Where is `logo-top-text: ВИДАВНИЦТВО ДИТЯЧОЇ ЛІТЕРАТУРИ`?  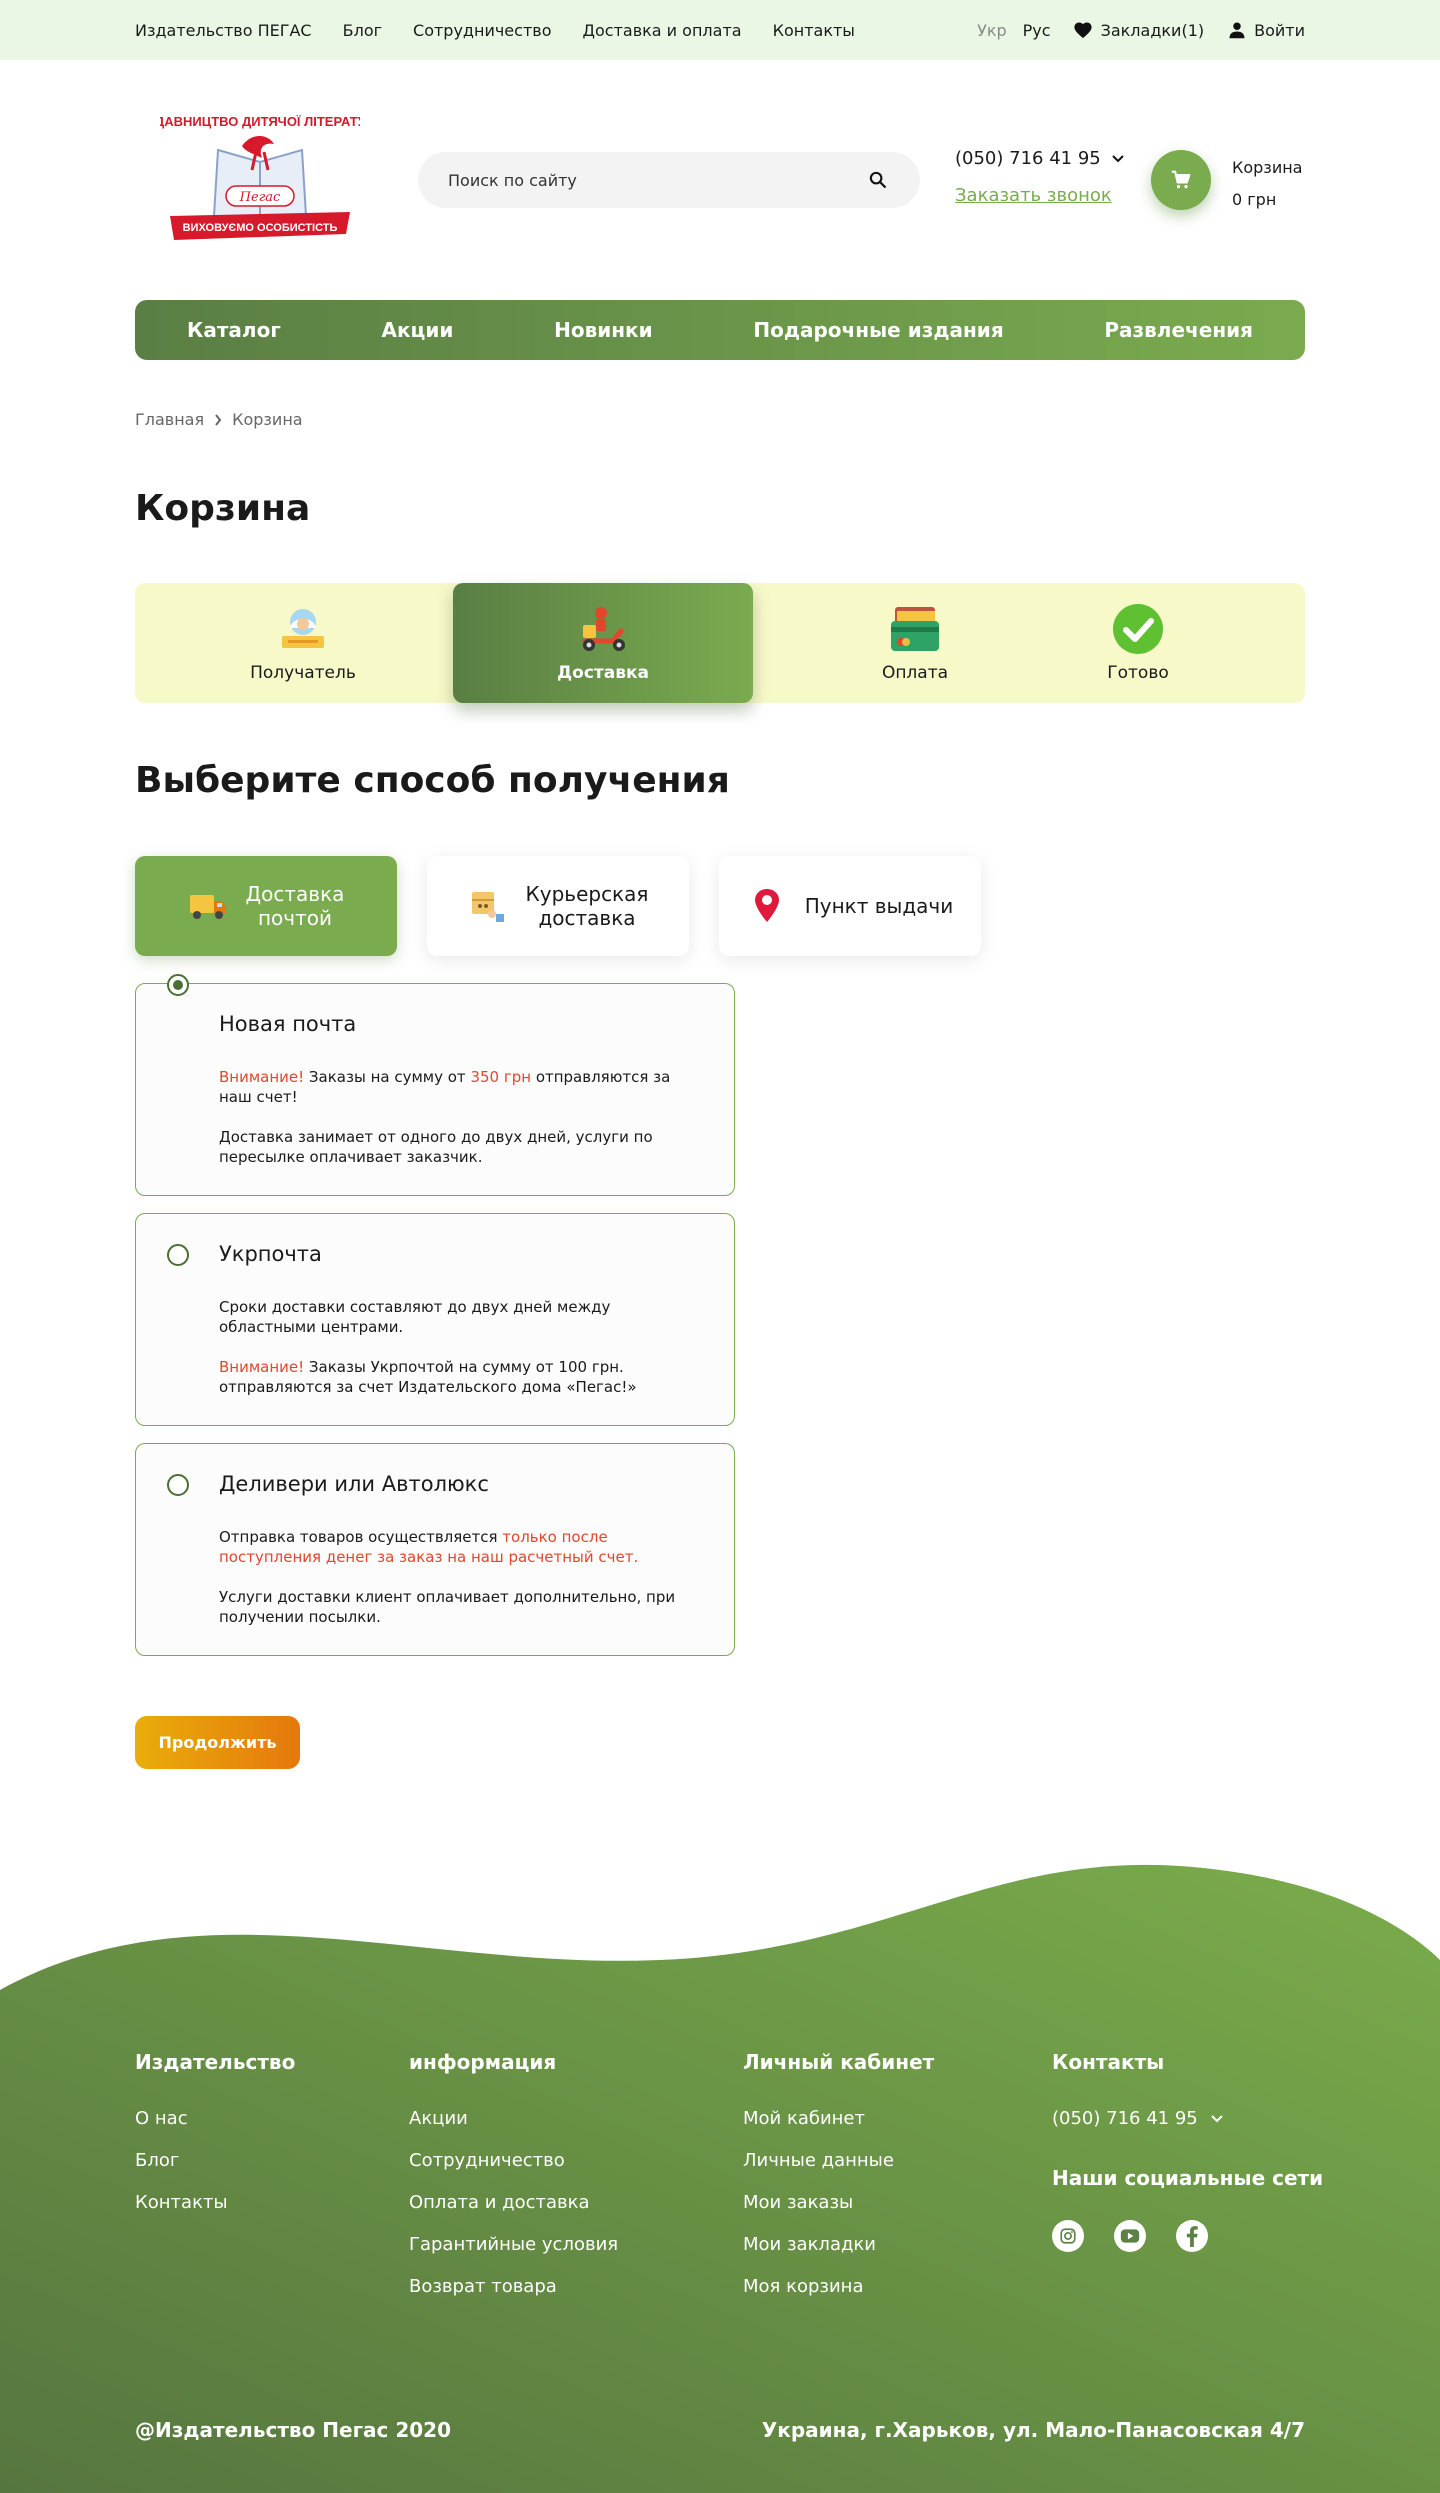 logo-top-text: ВИДАВНИЦТВО ДИТЯЧОЇ ЛІТЕРАТУРИ is located at coordinates (260, 121).